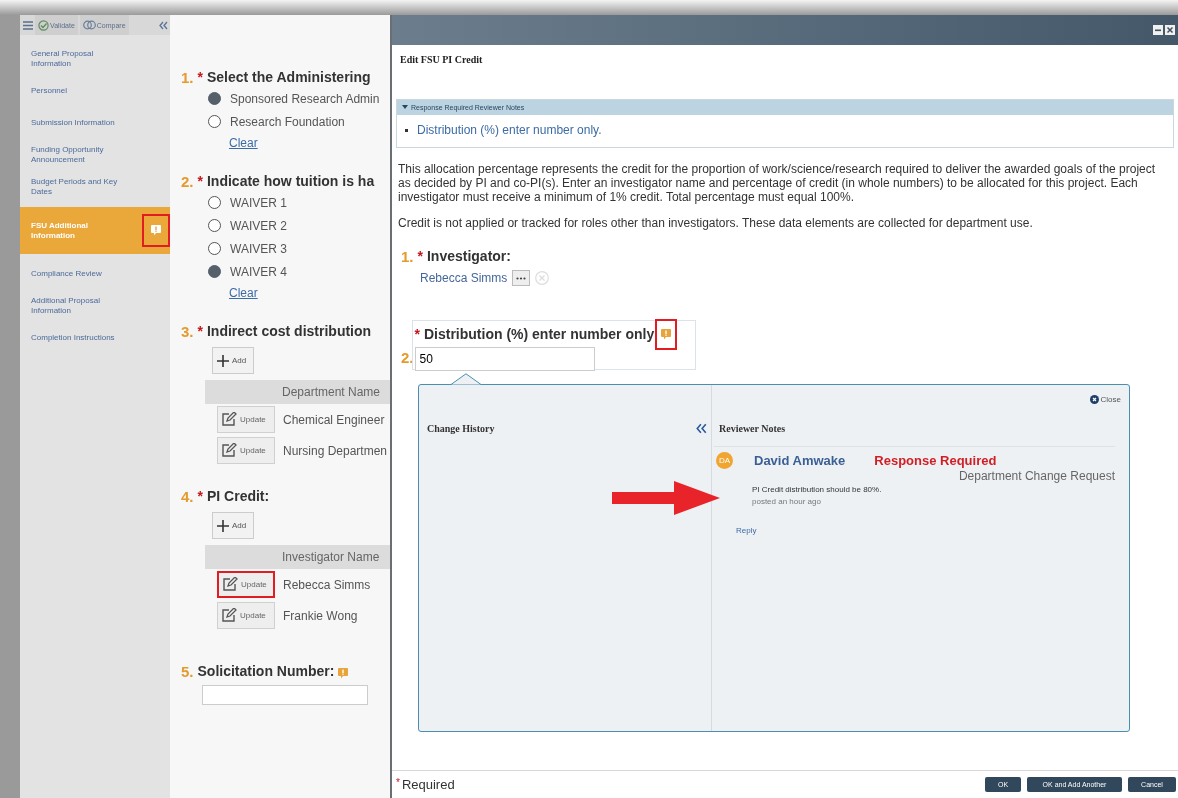  What do you see at coordinates (935, 460) in the screenshot?
I see `status-label: Response Required` at bounding box center [935, 460].